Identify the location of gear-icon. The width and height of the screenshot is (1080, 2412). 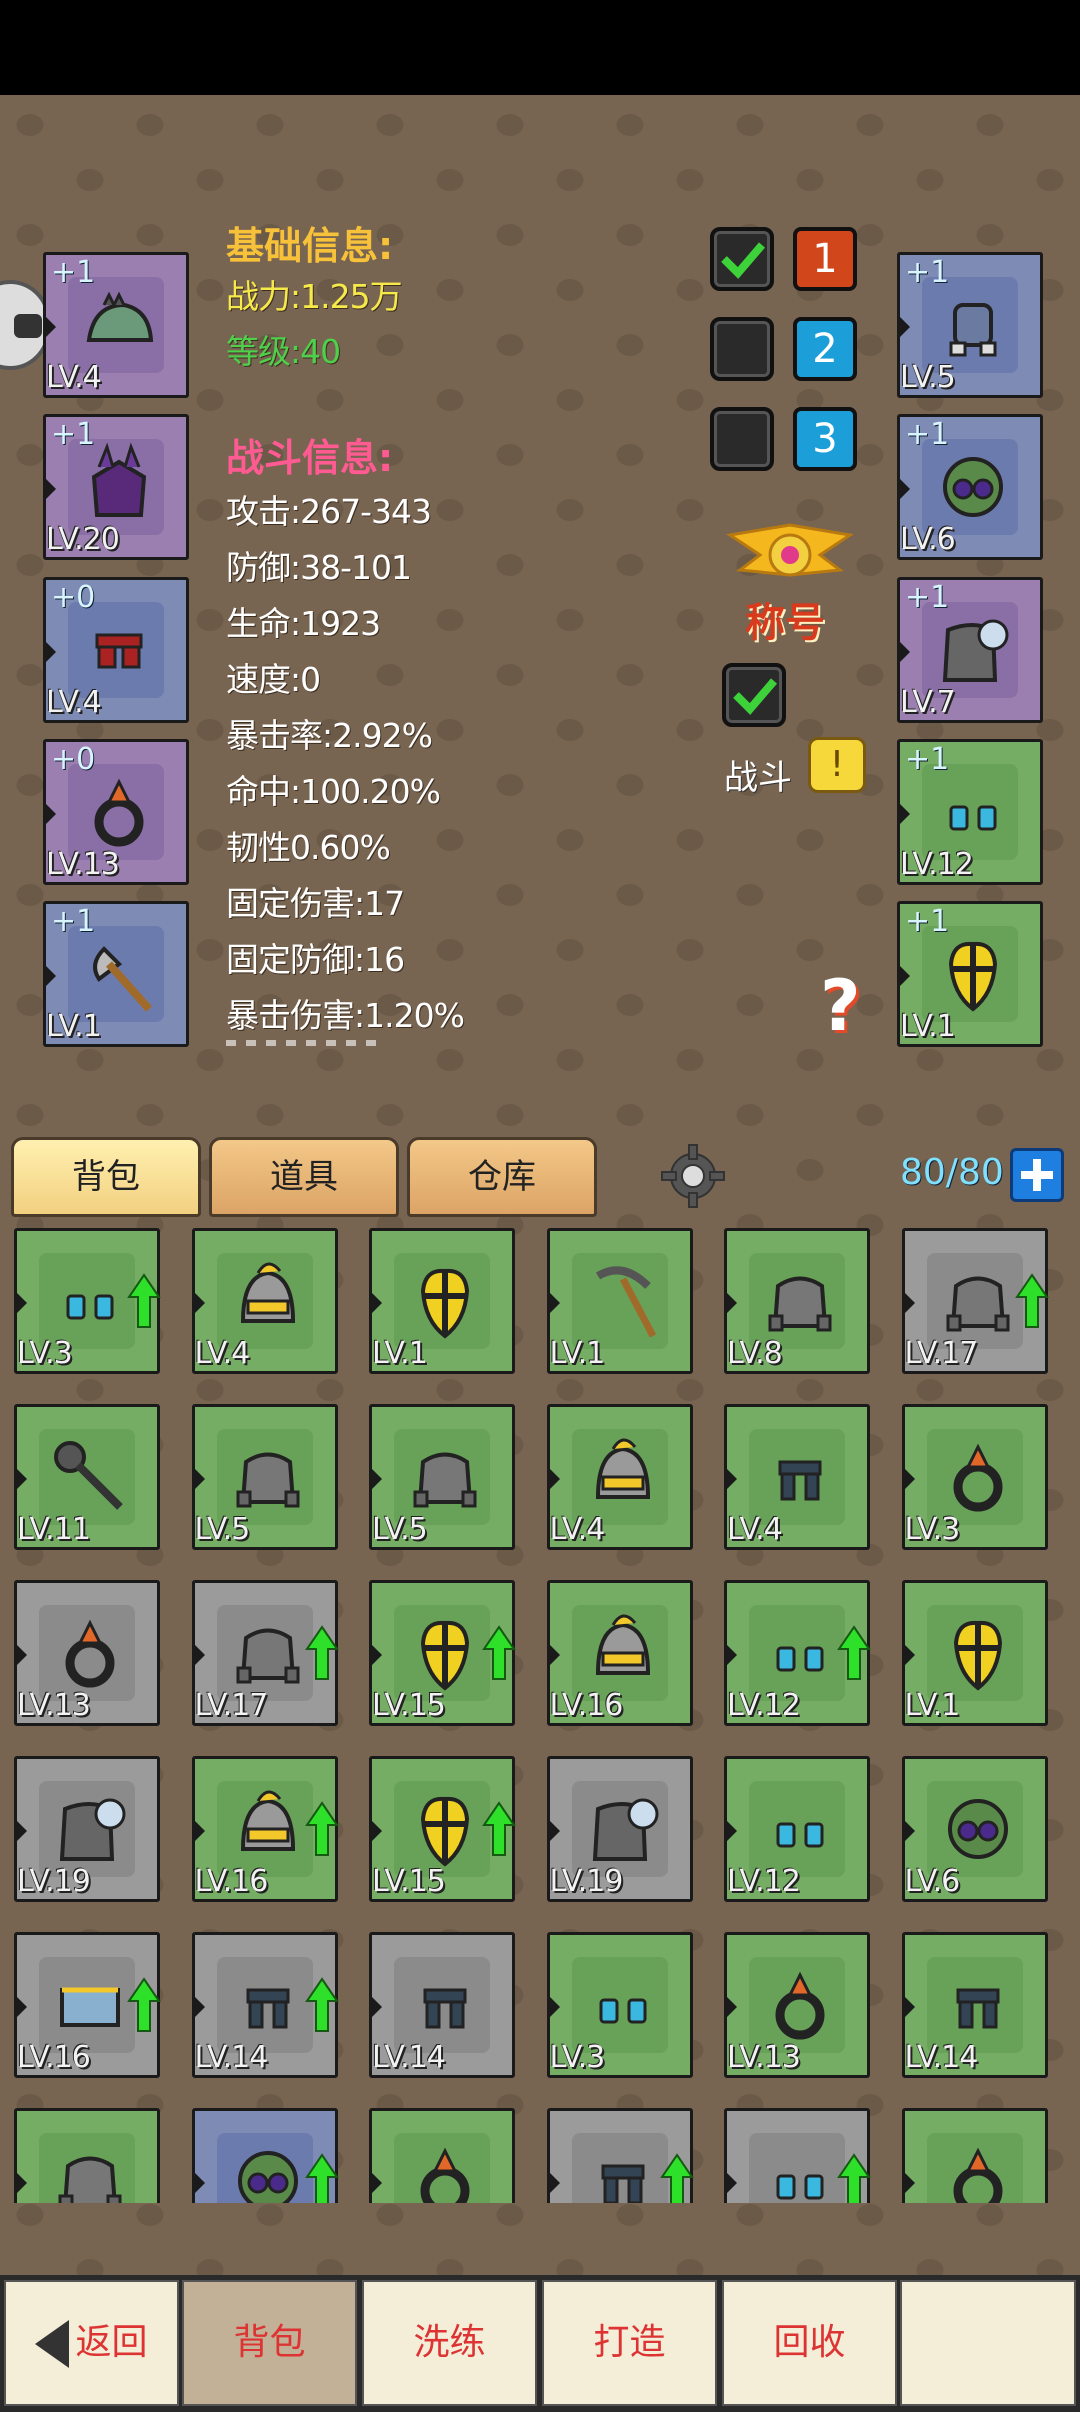
(693, 1176).